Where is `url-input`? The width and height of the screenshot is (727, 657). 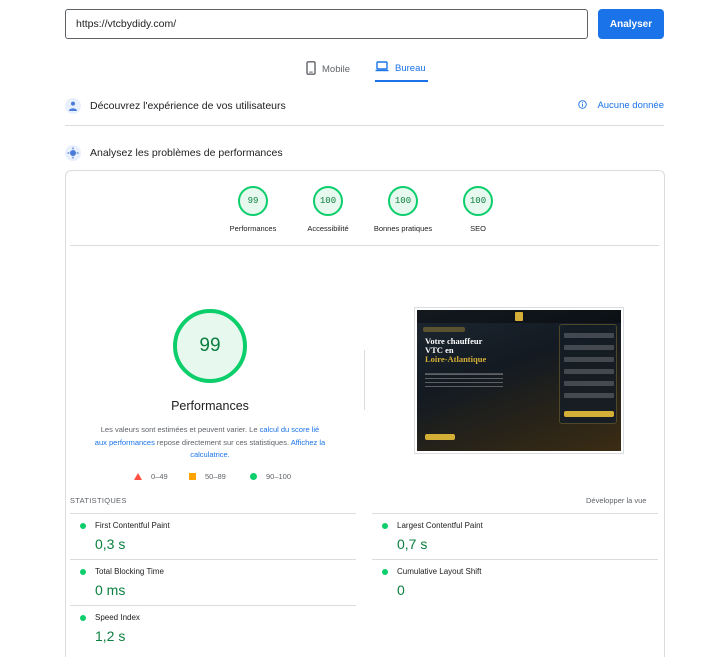
url-input is located at coordinates (326, 24).